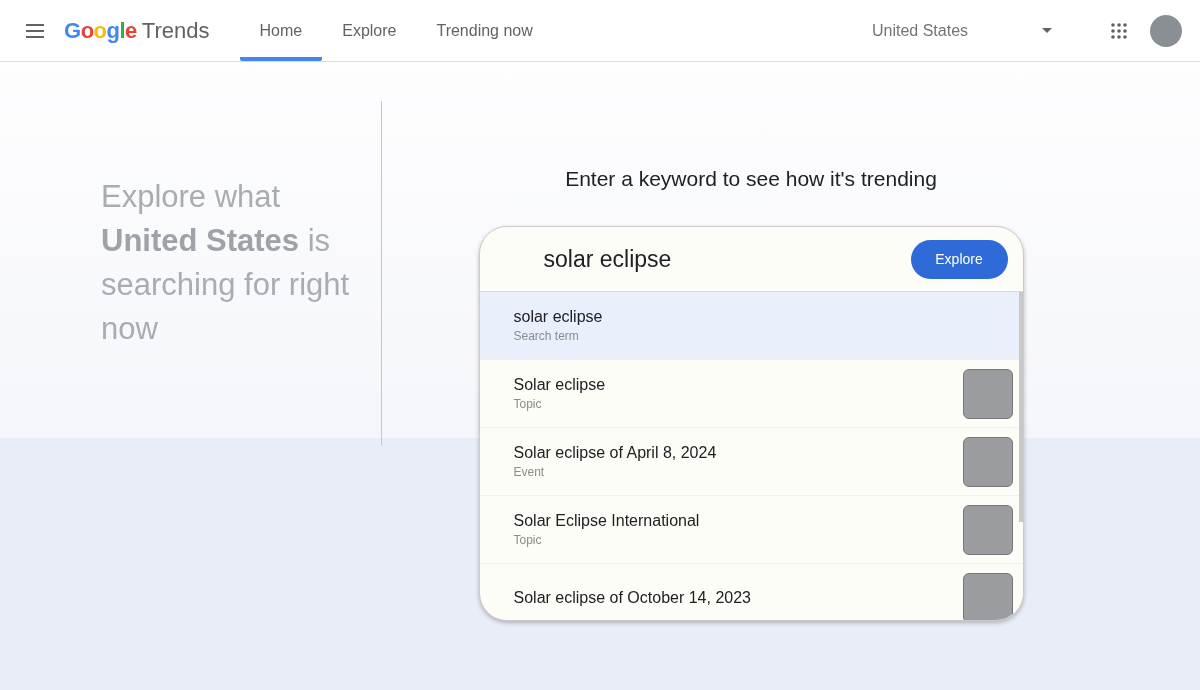  I want to click on region-dropdown: United States, so click(962, 30).